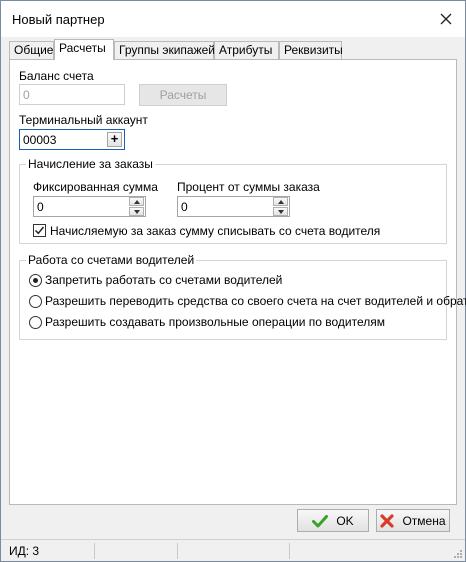 This screenshot has width=466, height=562. Describe the element at coordinates (111, 260) in the screenshot. I see `driver-accounts-group-title: Работа со счетами водителей` at that location.